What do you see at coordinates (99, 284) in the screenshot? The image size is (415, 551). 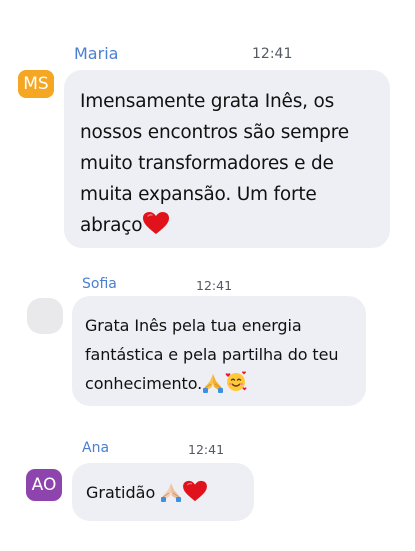 I see `sender-name: Sofia` at bounding box center [99, 284].